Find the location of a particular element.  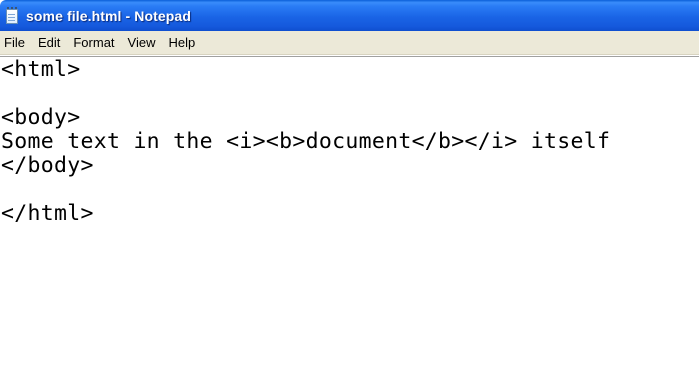

editor-line-1: <html> is located at coordinates (41, 69).